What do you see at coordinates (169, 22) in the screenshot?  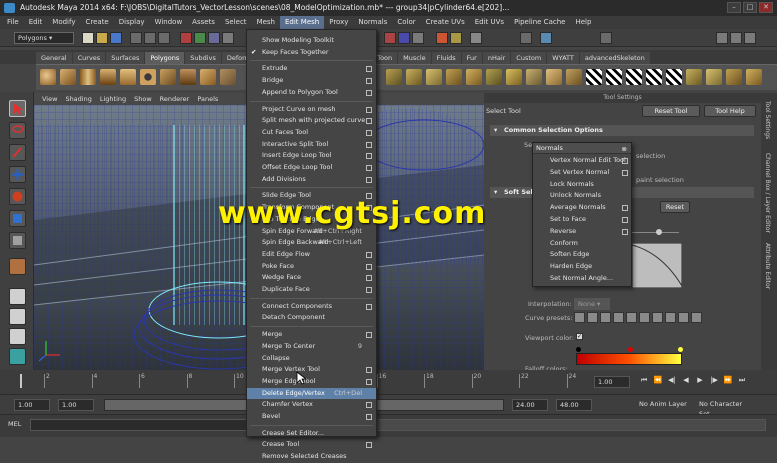 I see `menu-window: Window` at bounding box center [169, 22].